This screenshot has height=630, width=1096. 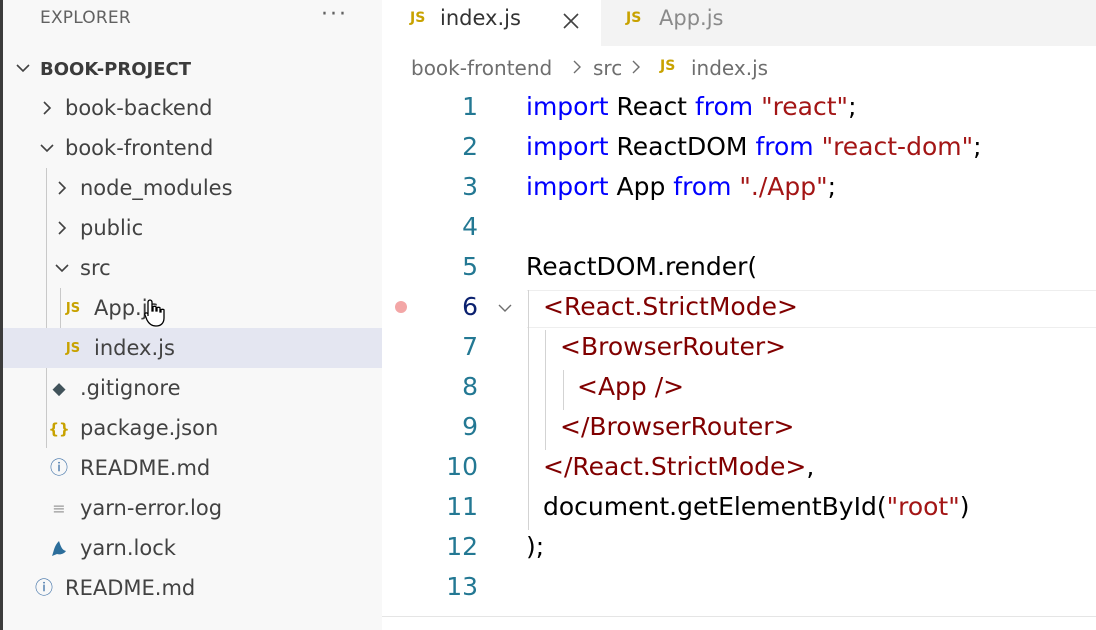 I want to click on tree-item-book-backend: book-backend, so click(x=192, y=108).